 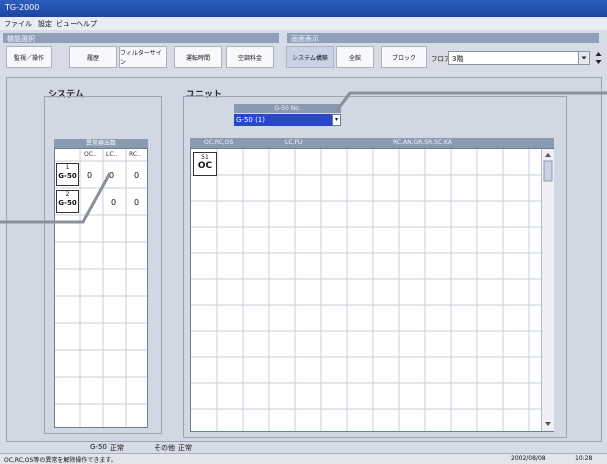 What do you see at coordinates (303, 458) in the screenshot?
I see `status-bar: OC,RC,OS等の異常を解除操作できます。 2002/08/08 10:28` at bounding box center [303, 458].